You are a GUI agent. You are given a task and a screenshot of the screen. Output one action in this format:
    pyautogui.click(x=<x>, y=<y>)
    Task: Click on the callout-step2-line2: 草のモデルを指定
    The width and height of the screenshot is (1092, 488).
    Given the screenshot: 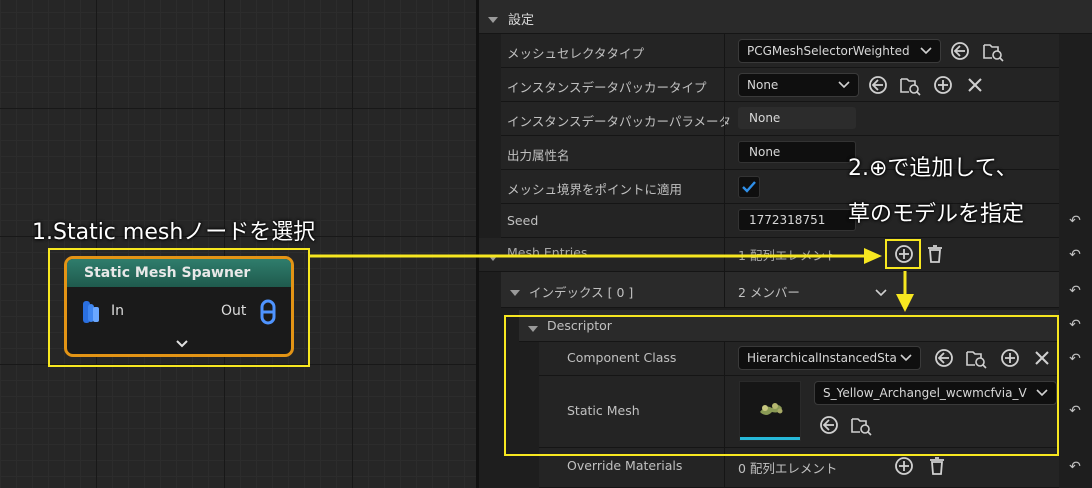 What is the action you would take?
    pyautogui.click(x=936, y=214)
    